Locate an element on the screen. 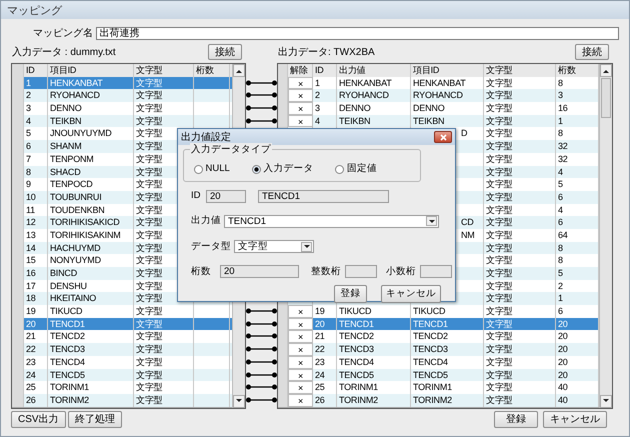  scroll-thumb is located at coordinates (606, 98).